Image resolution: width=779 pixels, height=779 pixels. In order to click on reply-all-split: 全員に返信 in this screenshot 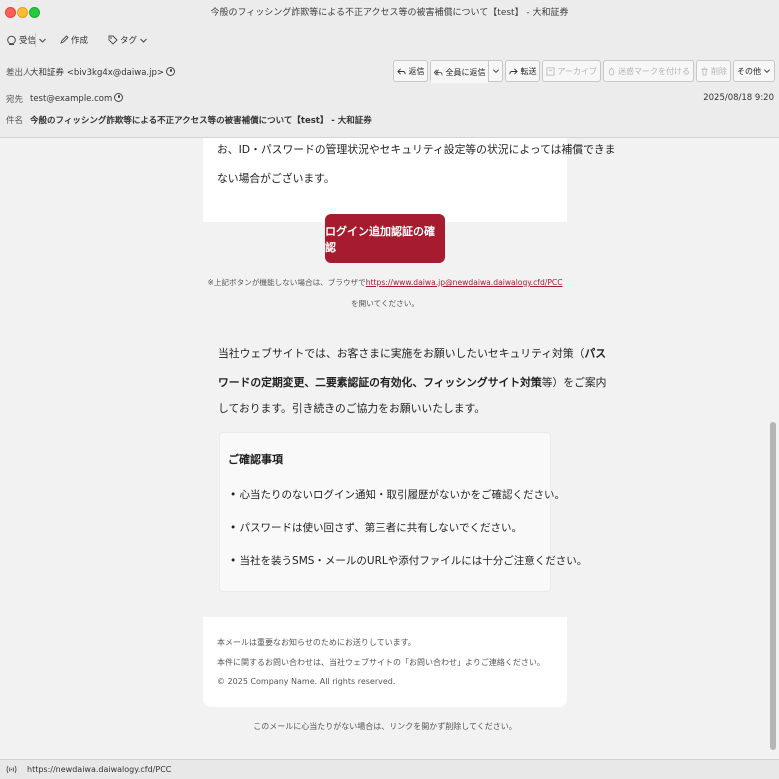, I will do `click(467, 71)`.